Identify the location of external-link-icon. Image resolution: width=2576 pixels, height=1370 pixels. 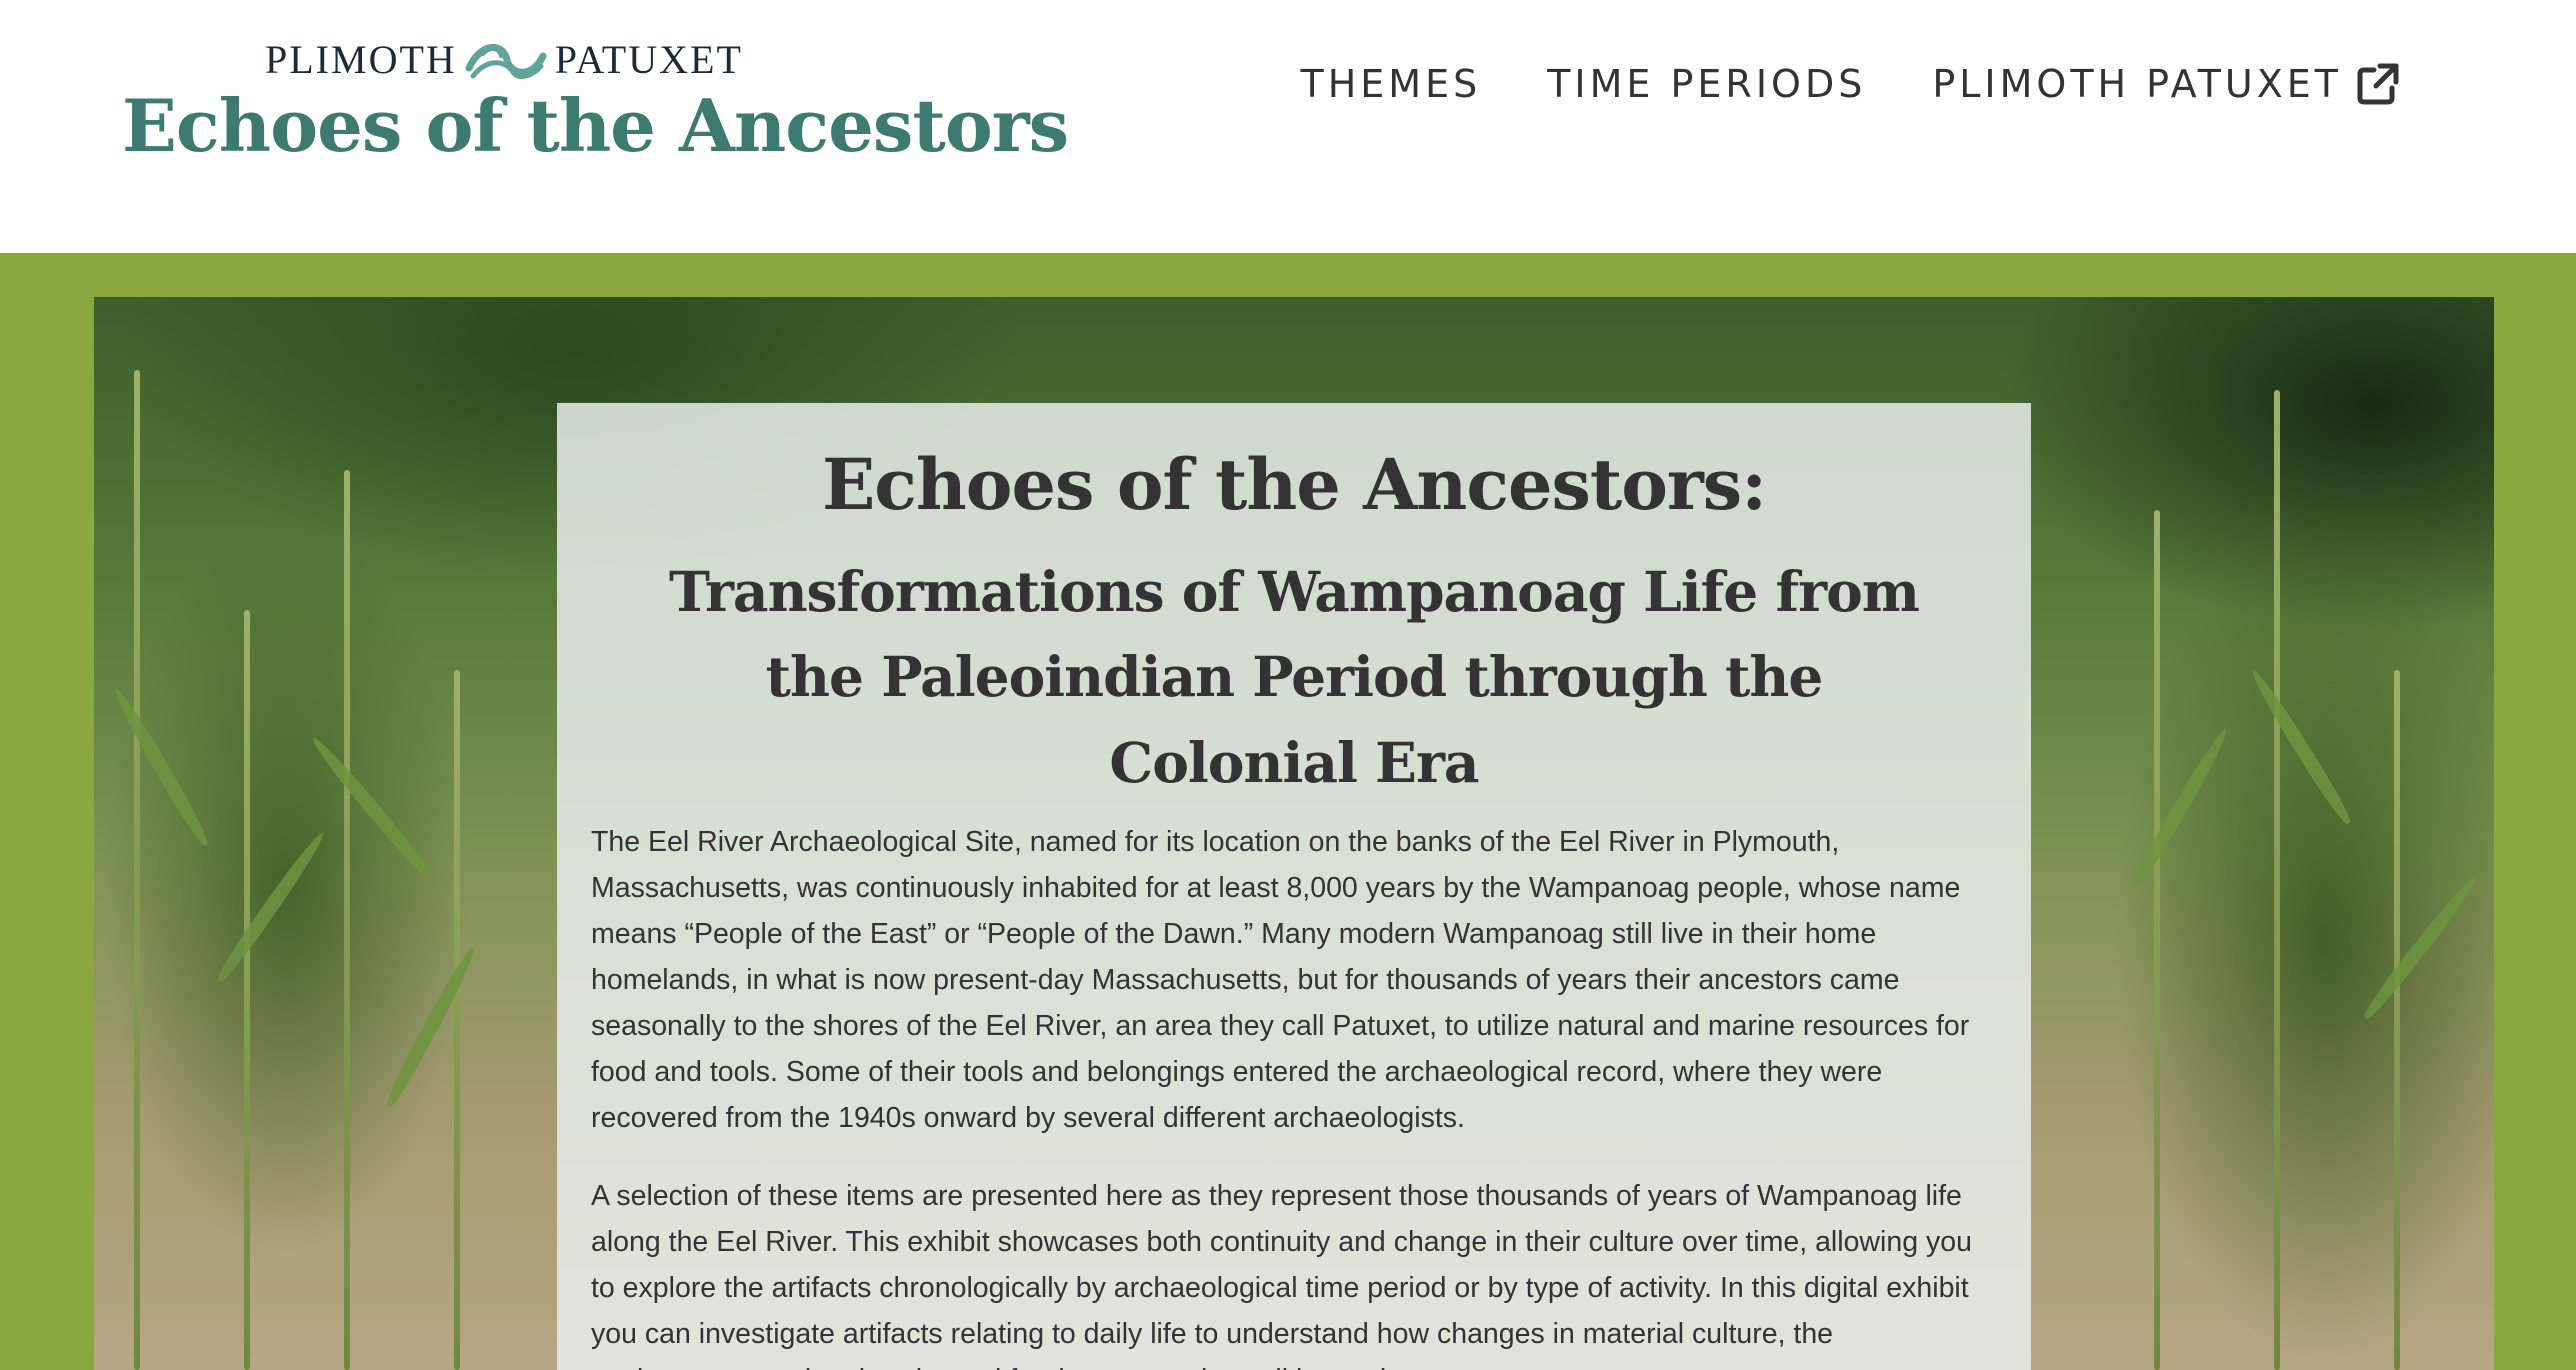
(2378, 84).